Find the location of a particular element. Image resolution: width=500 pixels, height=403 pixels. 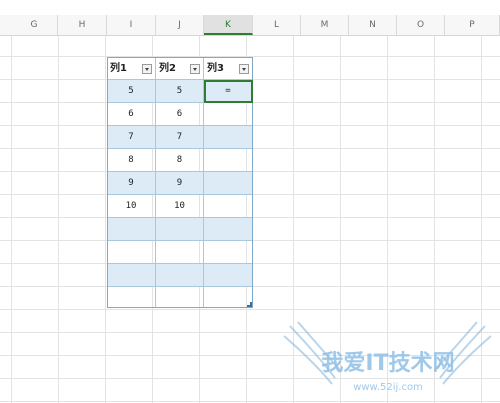

table-cell-editing: = is located at coordinates (228, 91).